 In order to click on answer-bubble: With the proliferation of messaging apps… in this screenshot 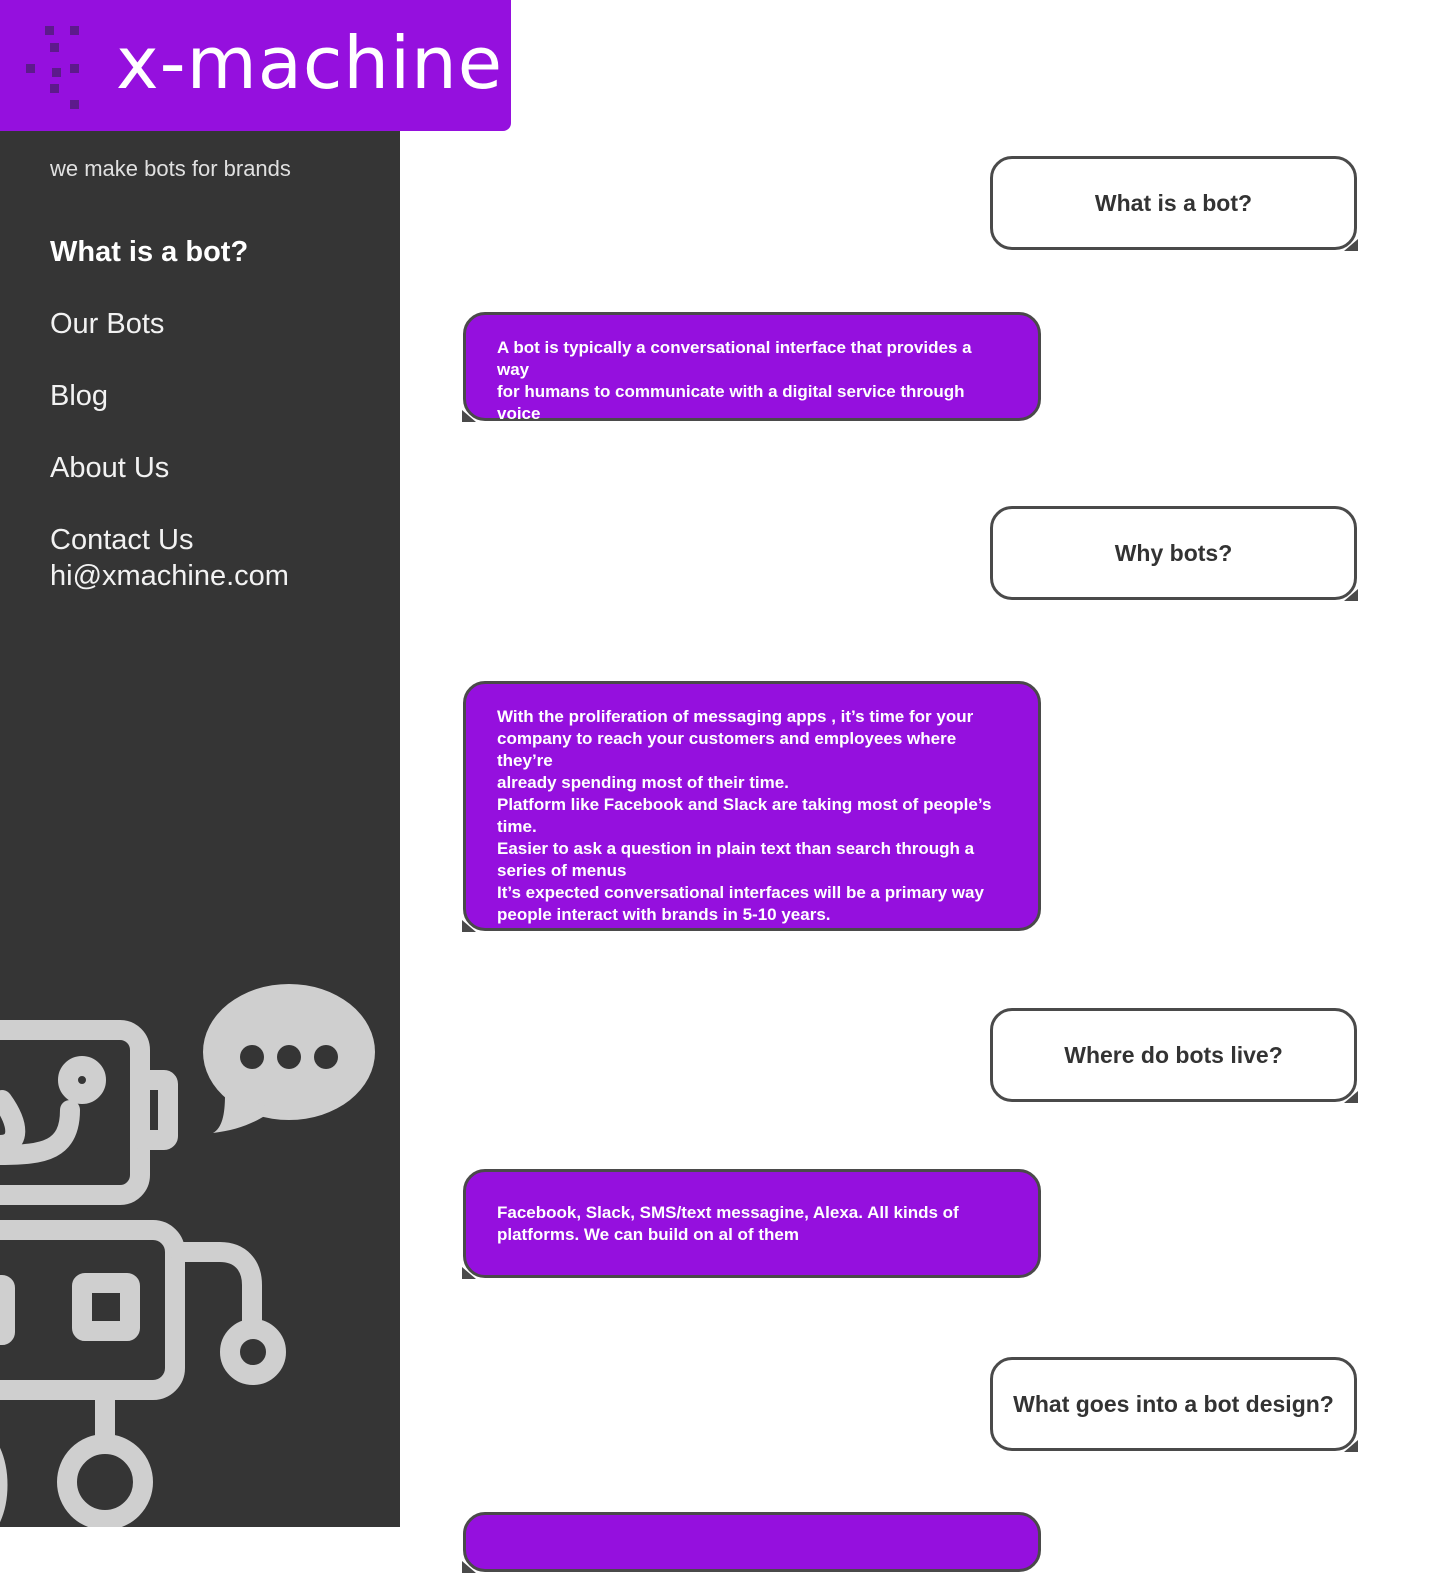, I will do `click(751, 806)`.